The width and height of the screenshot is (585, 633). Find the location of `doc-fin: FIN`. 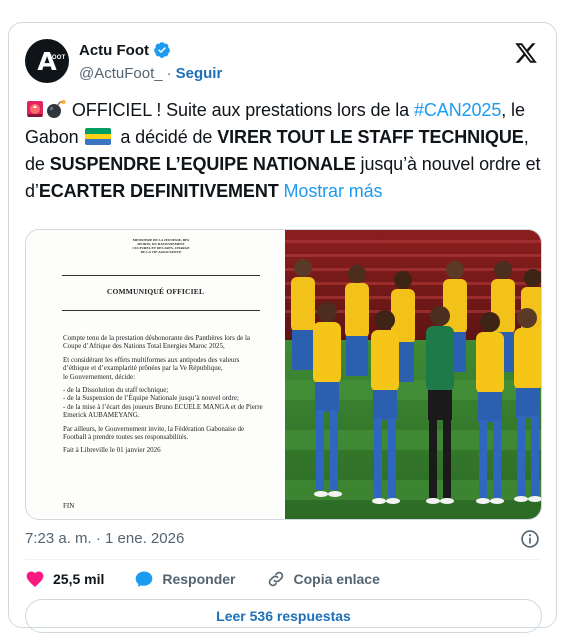

doc-fin: FIN is located at coordinates (69, 506).